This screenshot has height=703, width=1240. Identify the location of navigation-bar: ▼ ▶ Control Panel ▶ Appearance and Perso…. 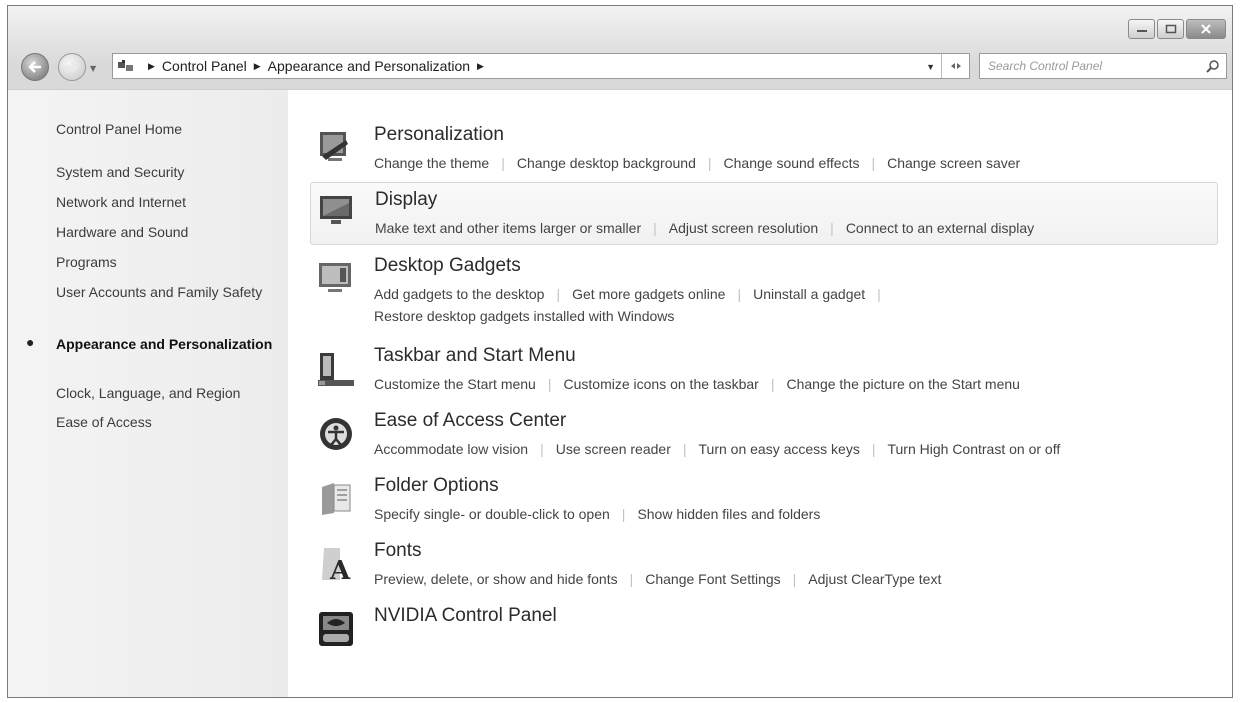
(621, 67).